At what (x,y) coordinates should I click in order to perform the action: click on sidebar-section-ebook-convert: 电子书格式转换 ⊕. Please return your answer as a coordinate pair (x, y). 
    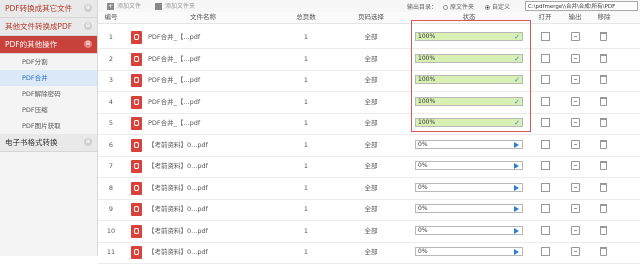
    Looking at the image, I should click on (48, 143).